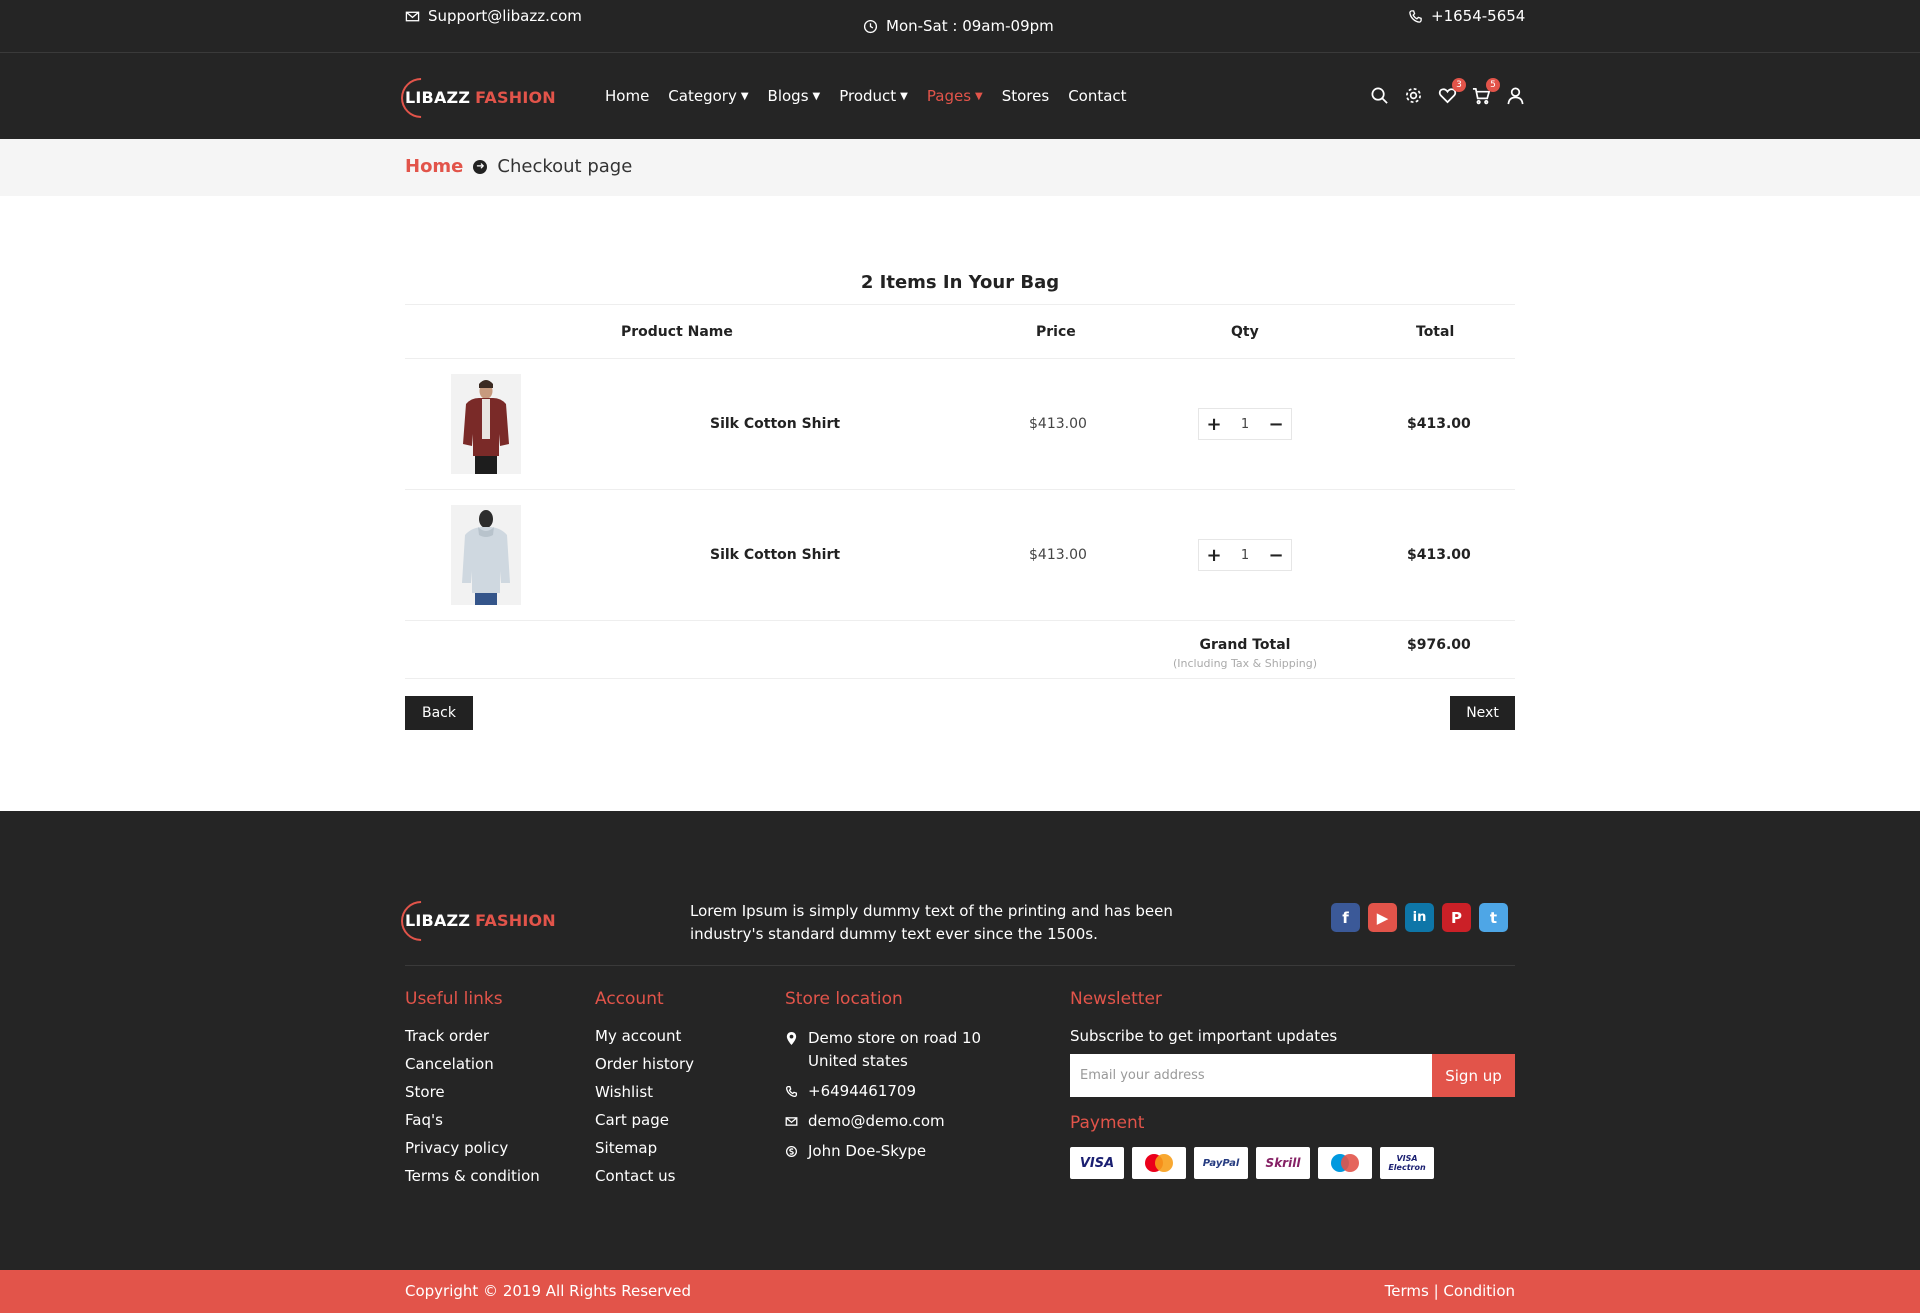  What do you see at coordinates (960, 555) in the screenshot?
I see `table-row: Silk Cotton Shirt $413.00 + 1 − $413.00` at bounding box center [960, 555].